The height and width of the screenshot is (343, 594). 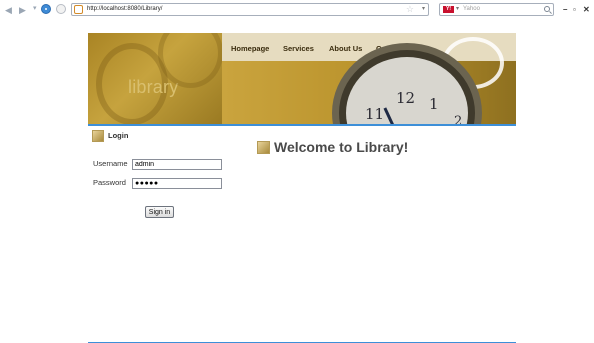 I want to click on clock-numeral: 1, so click(x=434, y=104).